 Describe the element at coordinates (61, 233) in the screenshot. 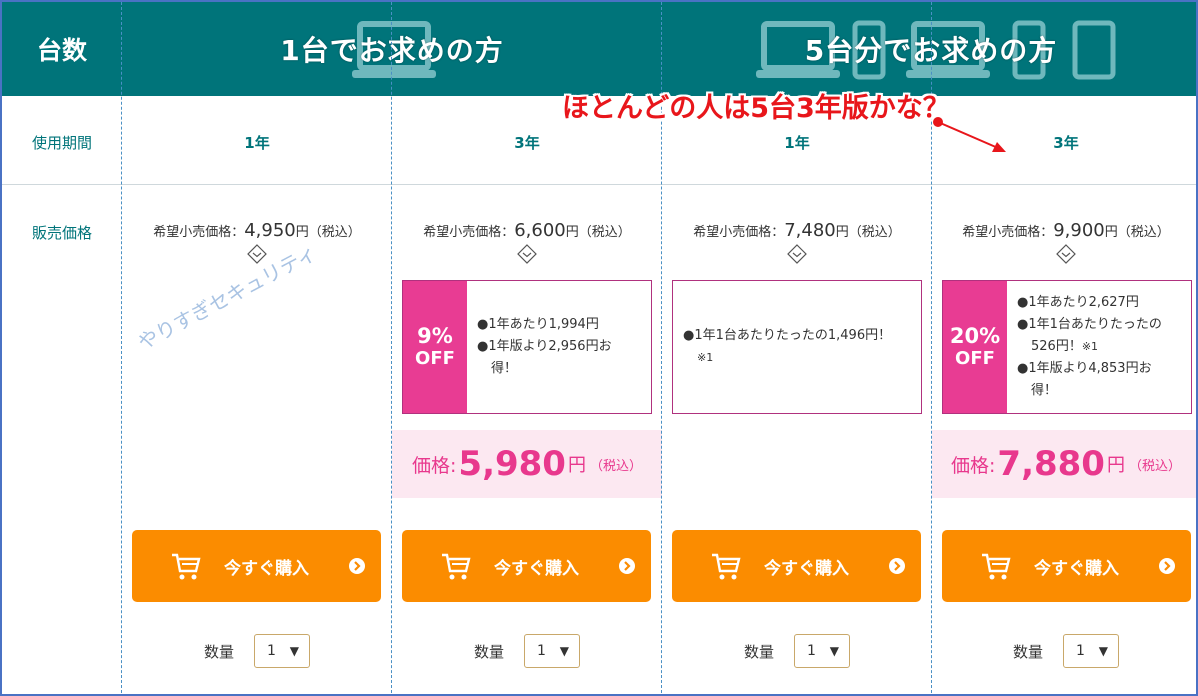

I see `price-row-label: 販売価格` at that location.